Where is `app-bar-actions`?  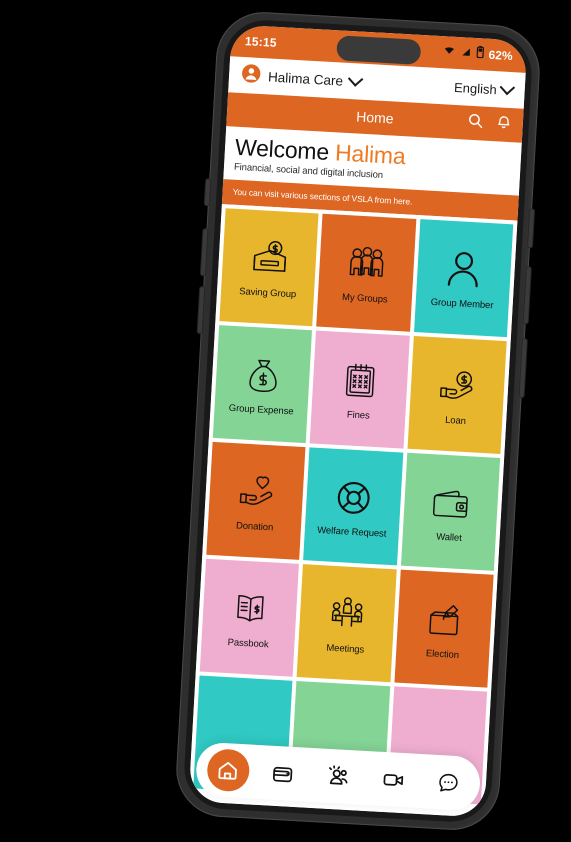 app-bar-actions is located at coordinates (489, 124).